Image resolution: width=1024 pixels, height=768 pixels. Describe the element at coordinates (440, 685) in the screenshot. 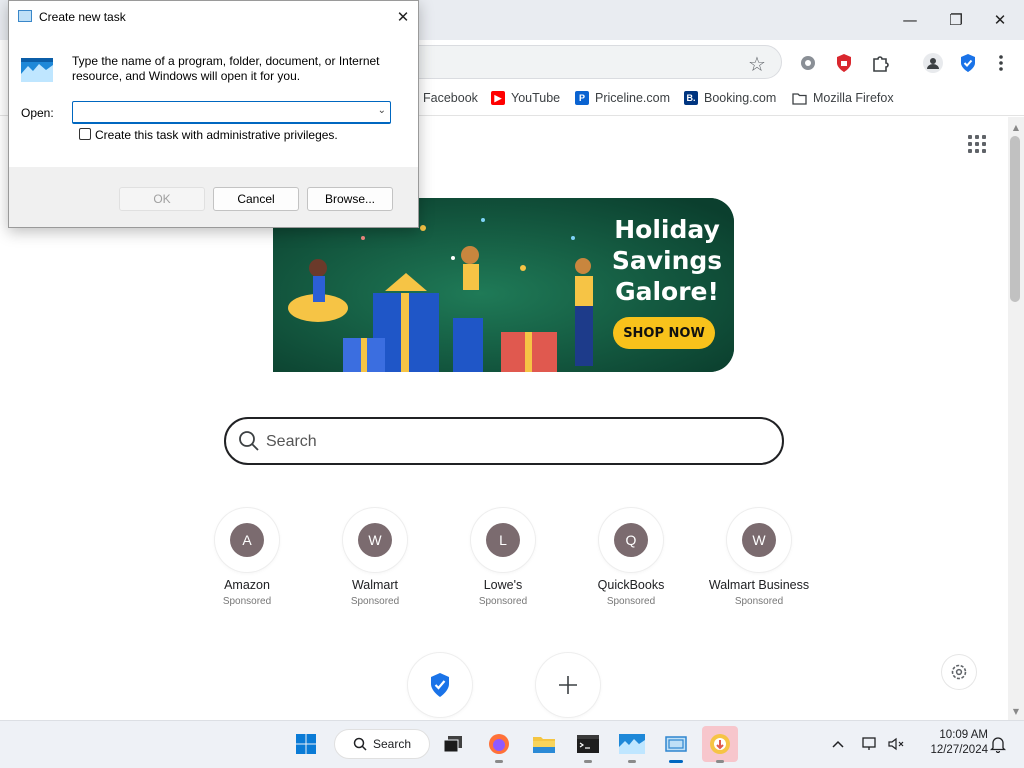

I see `security-shortcut-button` at that location.